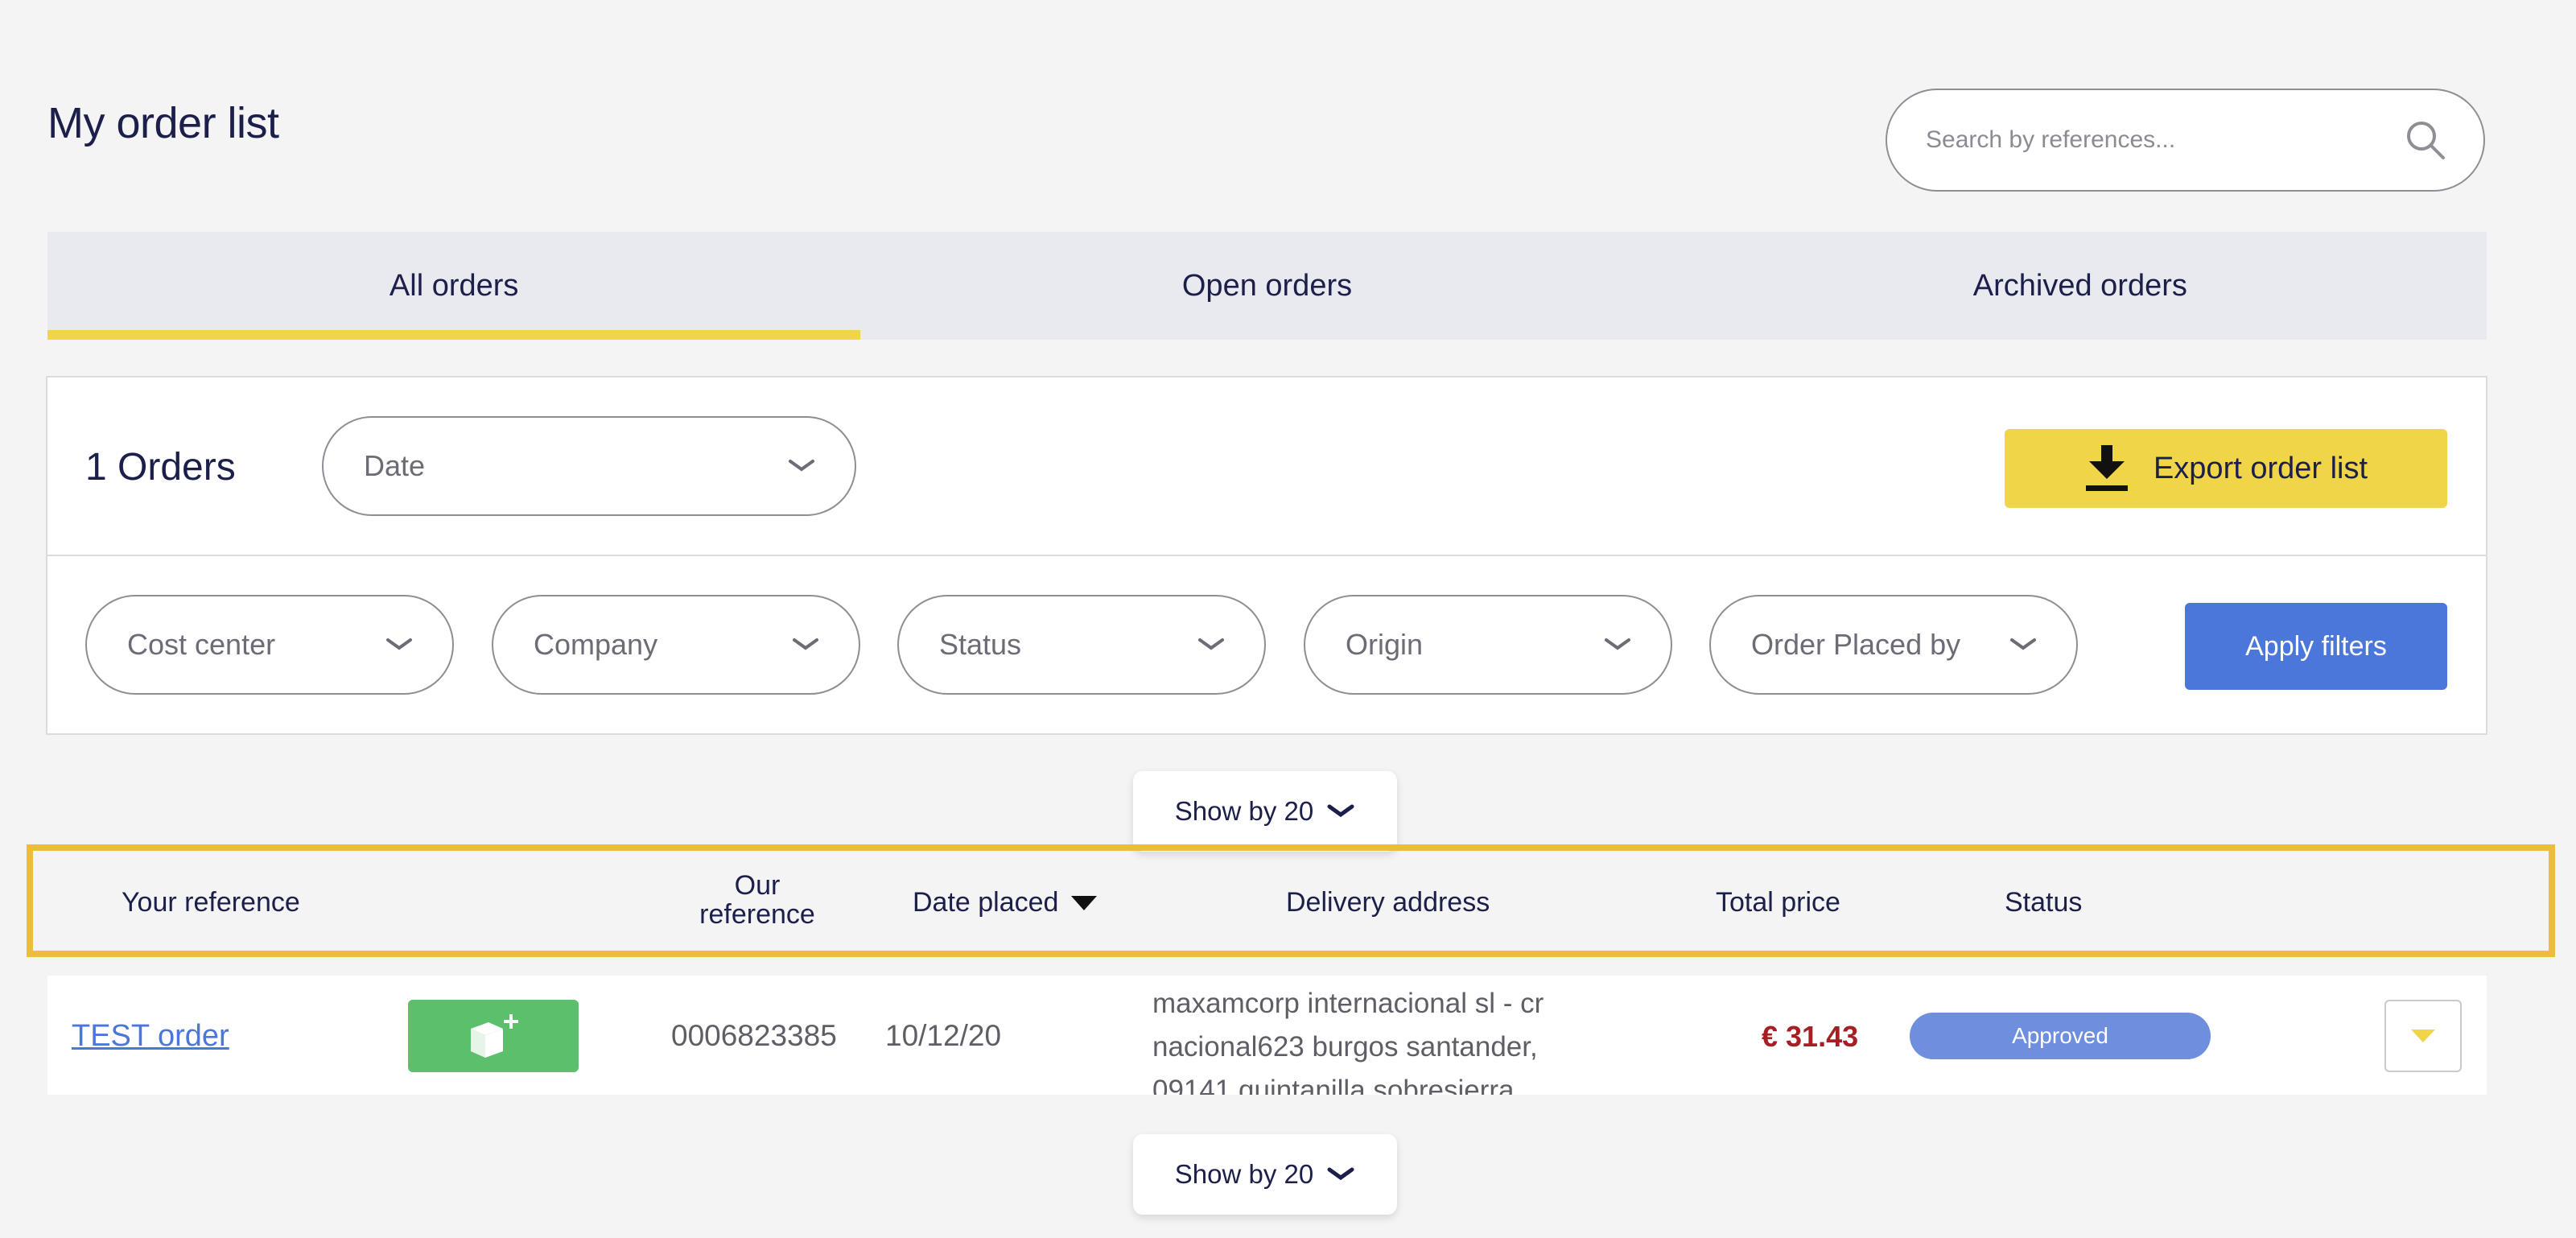 The width and height of the screenshot is (2576, 1238). What do you see at coordinates (1778, 902) in the screenshot?
I see `column-total-price: Total price` at bounding box center [1778, 902].